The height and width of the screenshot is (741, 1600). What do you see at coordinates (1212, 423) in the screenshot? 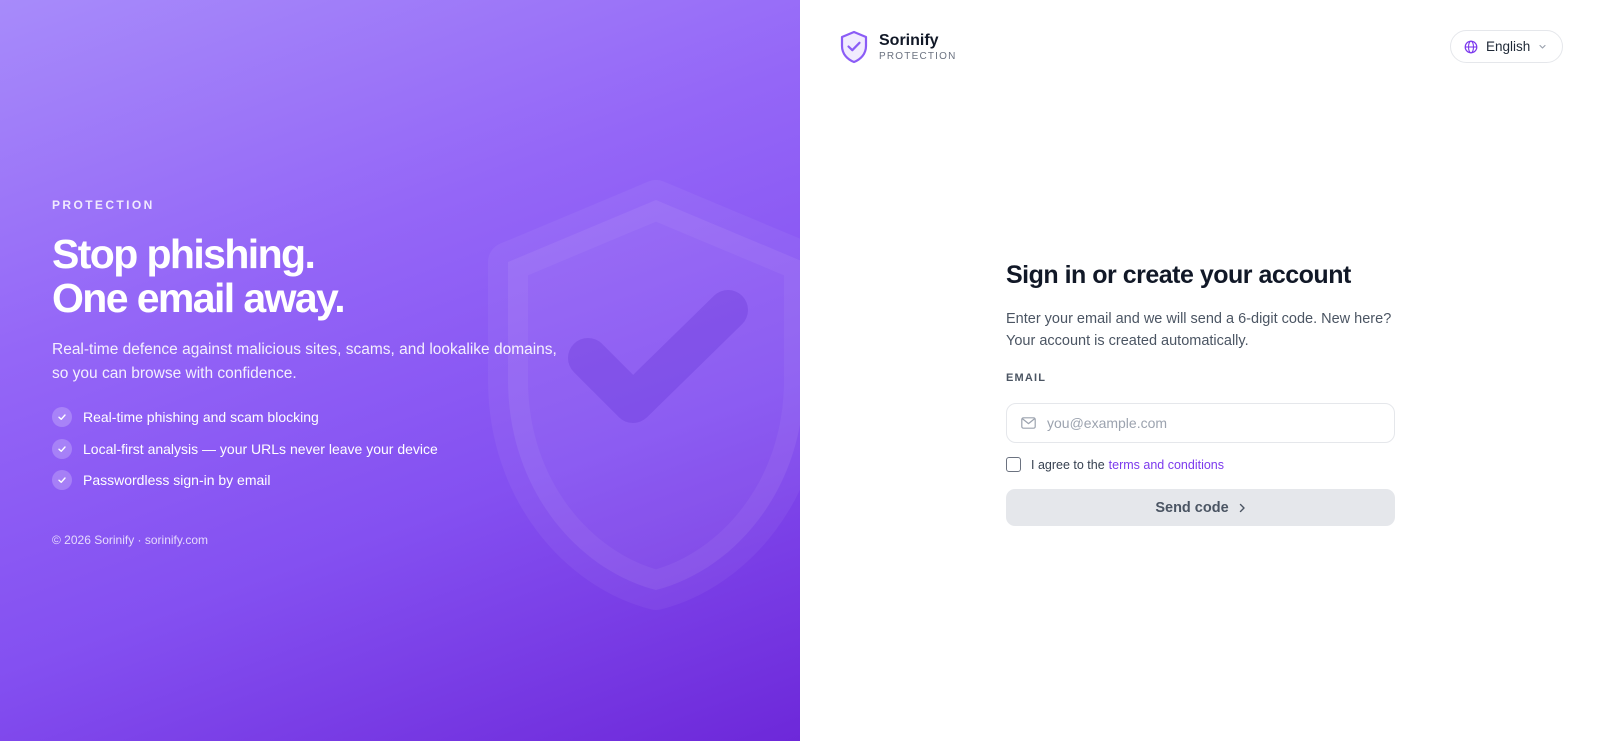
I see `email-input` at bounding box center [1212, 423].